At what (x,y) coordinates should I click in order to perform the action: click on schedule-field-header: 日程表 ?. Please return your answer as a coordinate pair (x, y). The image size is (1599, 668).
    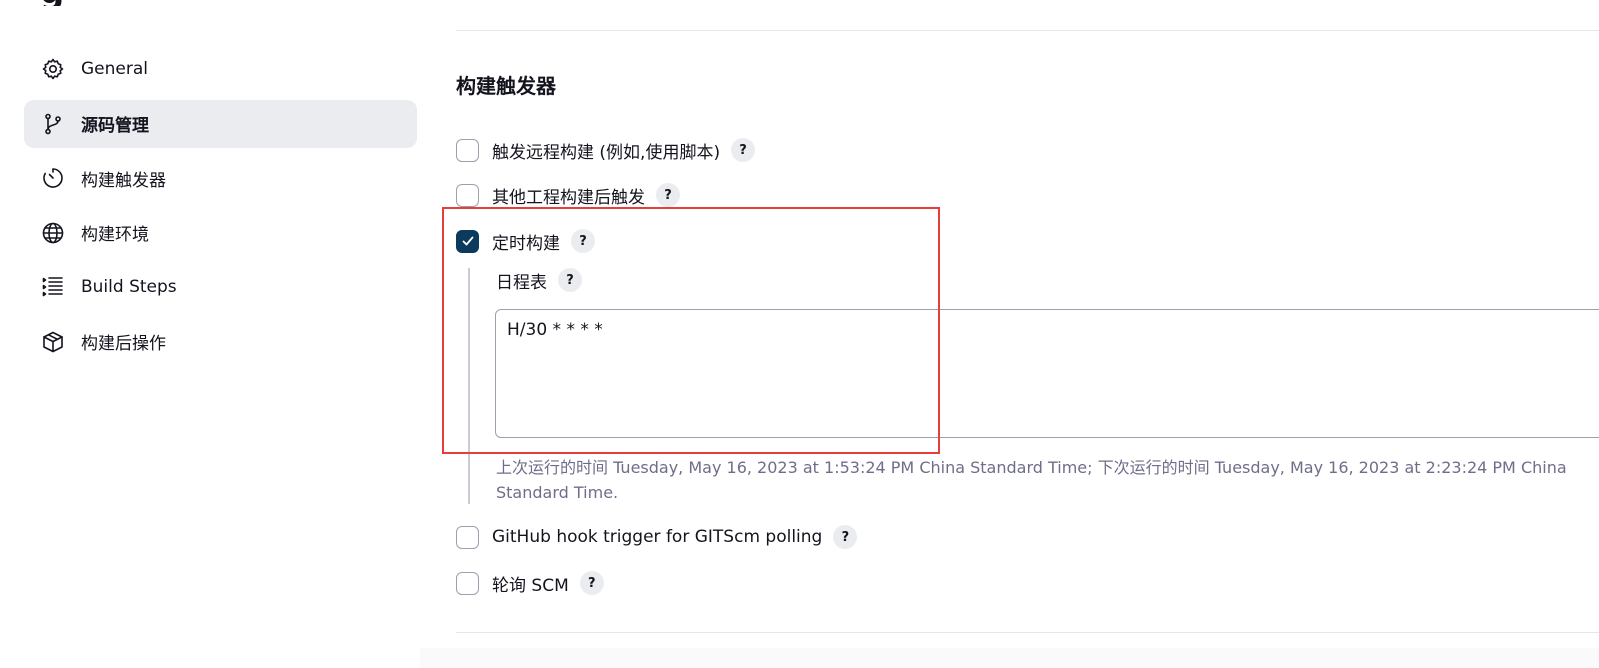
    Looking at the image, I should click on (539, 280).